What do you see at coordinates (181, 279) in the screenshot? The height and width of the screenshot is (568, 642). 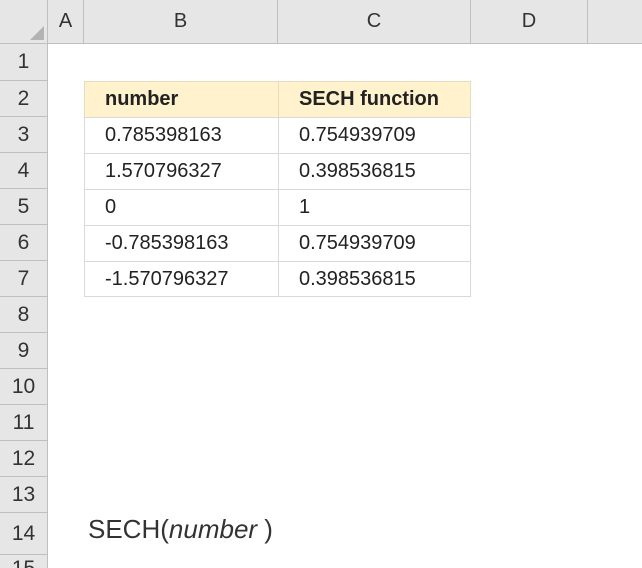 I see `table-cell: -1.570796327` at bounding box center [181, 279].